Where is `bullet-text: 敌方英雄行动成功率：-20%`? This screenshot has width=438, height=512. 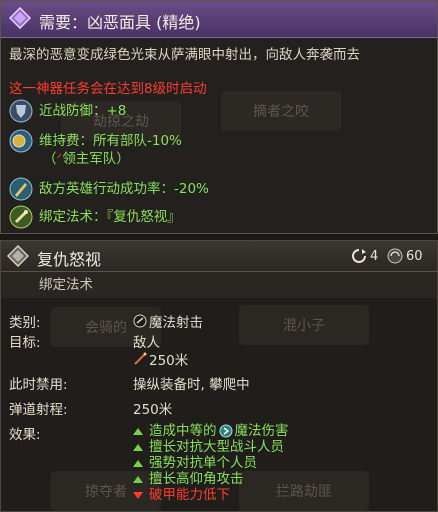
bullet-text: 敌方英雄行动成功率：-20% is located at coordinates (124, 189).